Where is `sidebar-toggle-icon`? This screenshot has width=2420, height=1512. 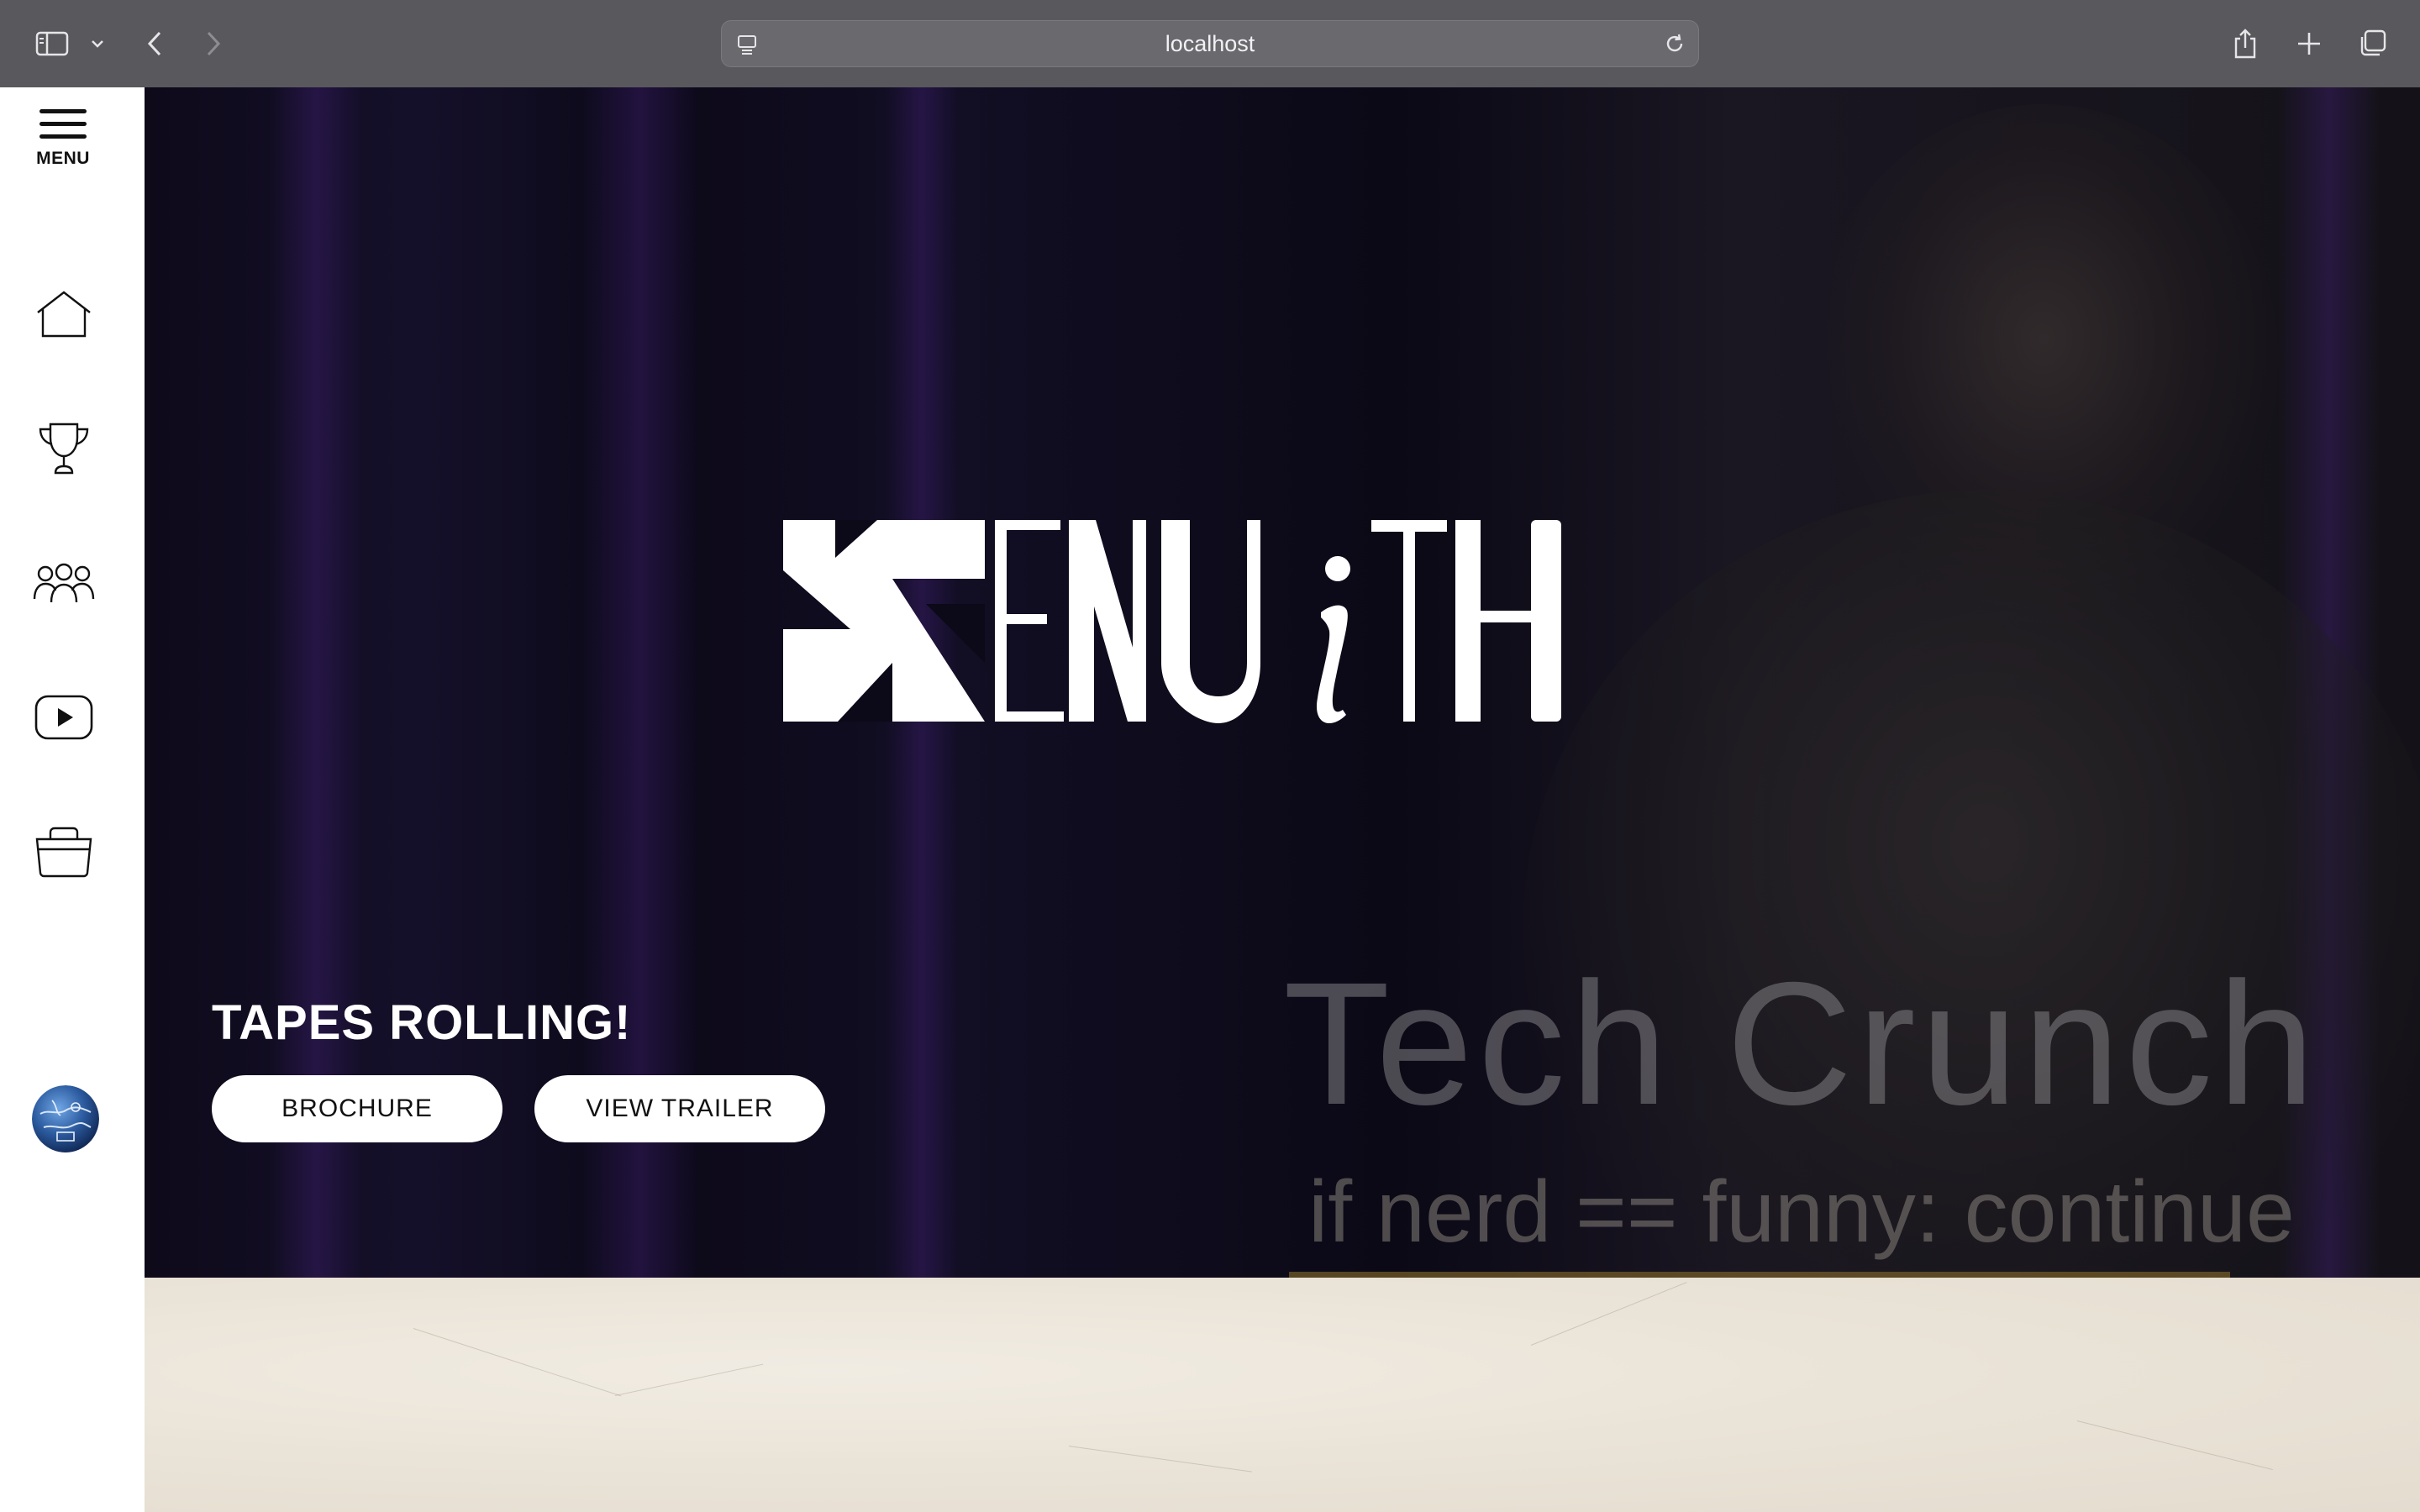 sidebar-toggle-icon is located at coordinates (52, 43).